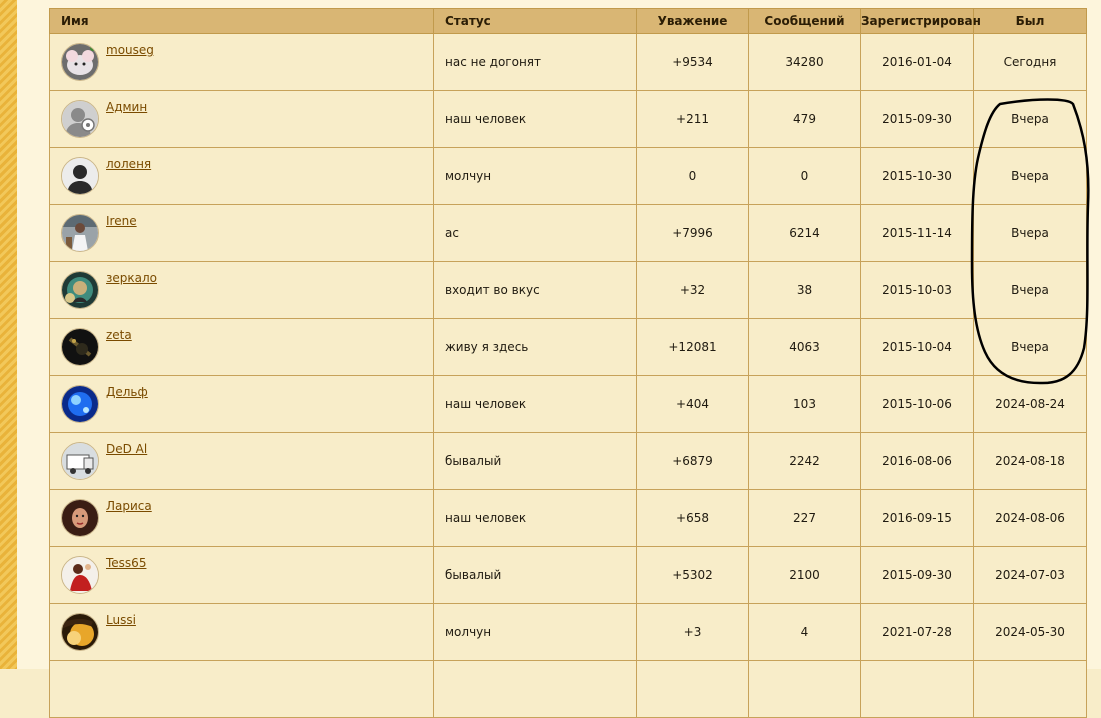 The height and width of the screenshot is (718, 1101). I want to click on posts-cell, so click(804, 689).